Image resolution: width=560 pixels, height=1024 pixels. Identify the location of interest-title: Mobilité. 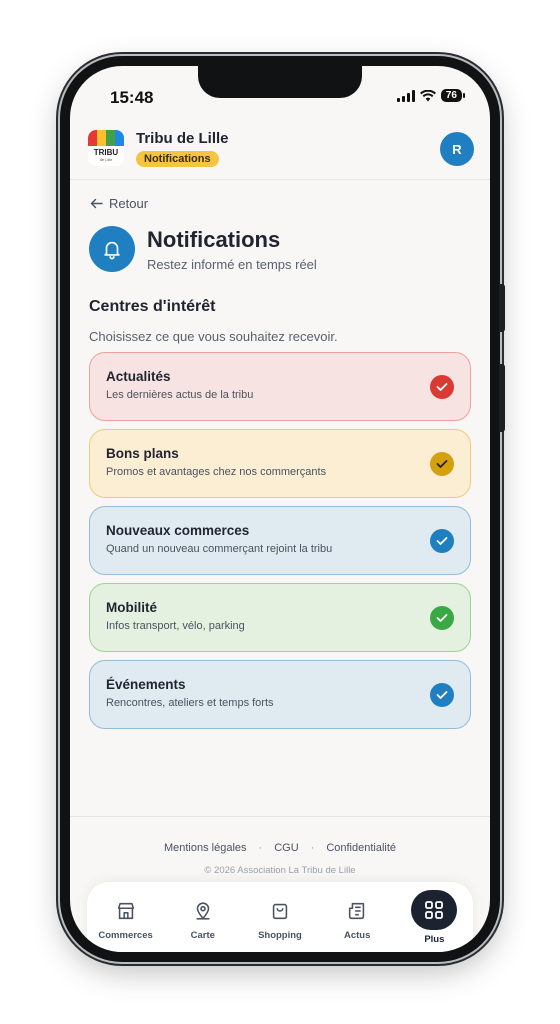
(131, 607).